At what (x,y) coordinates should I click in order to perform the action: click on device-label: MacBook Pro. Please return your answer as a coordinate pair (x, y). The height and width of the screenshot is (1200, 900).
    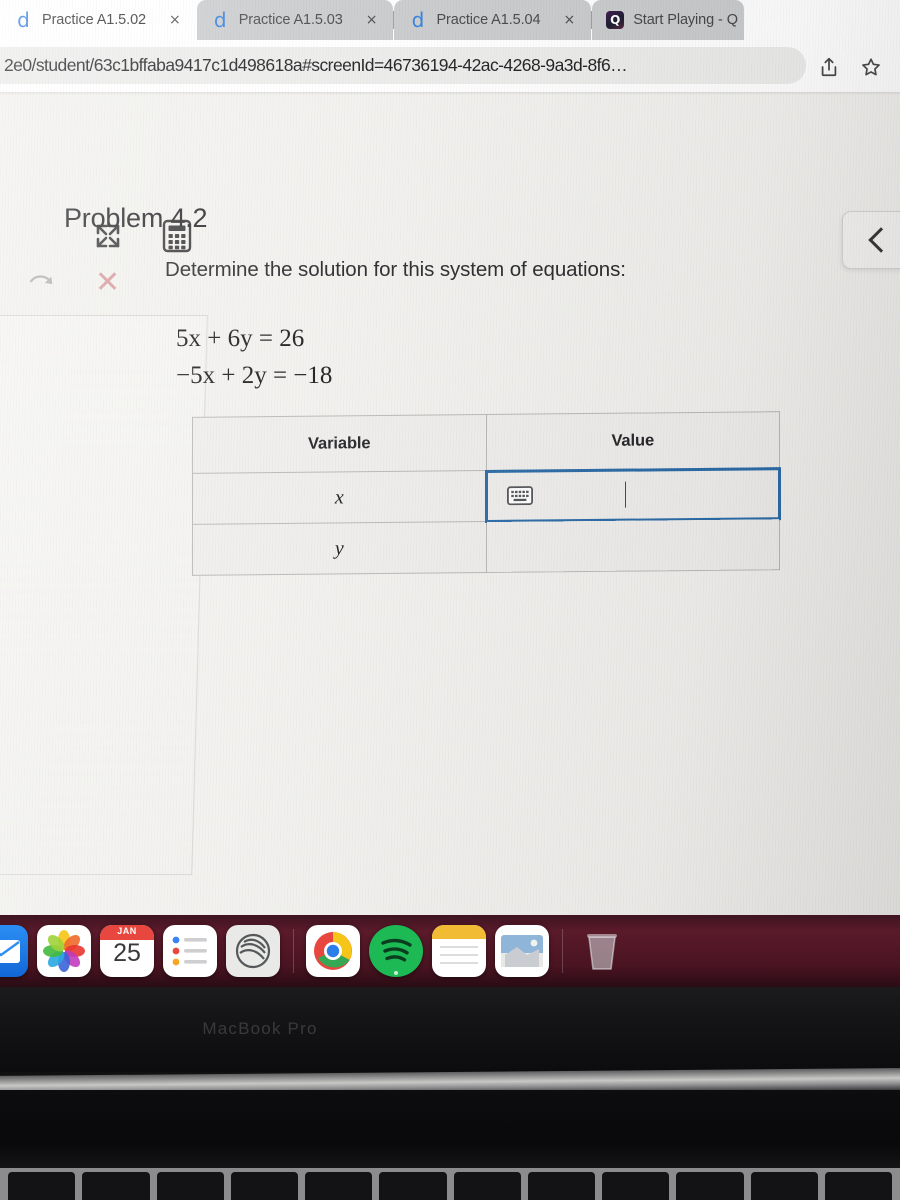
    Looking at the image, I should click on (260, 1028).